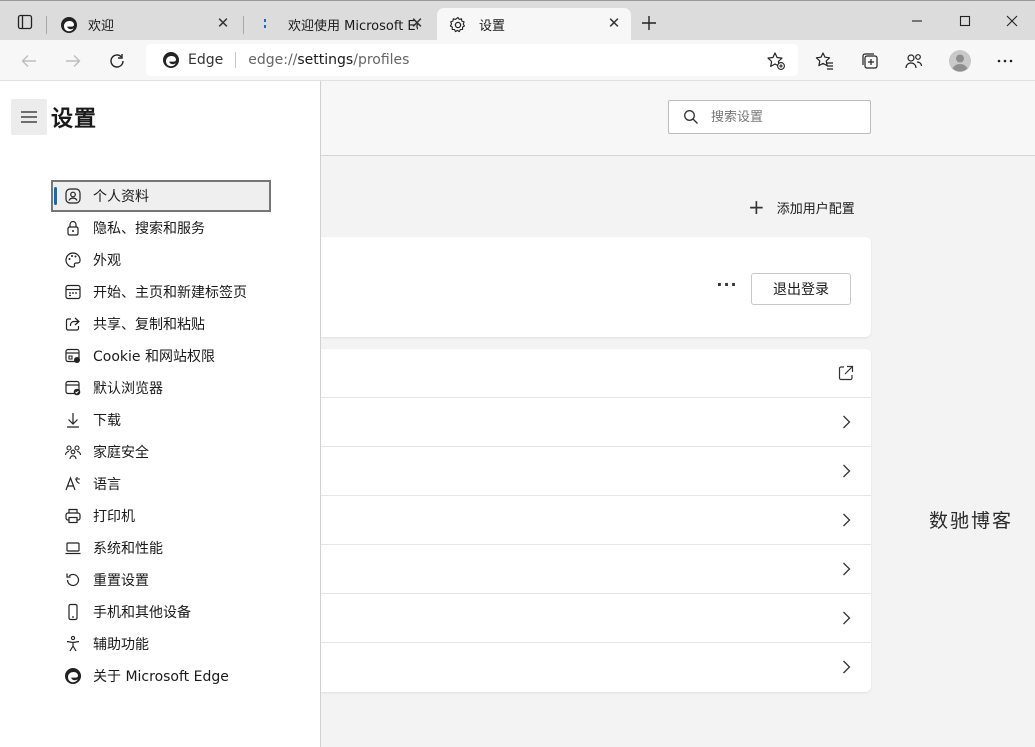 This screenshot has height=747, width=1035. What do you see at coordinates (121, 581) in the screenshot?
I see `sidebar-item-label: 重置设置` at bounding box center [121, 581].